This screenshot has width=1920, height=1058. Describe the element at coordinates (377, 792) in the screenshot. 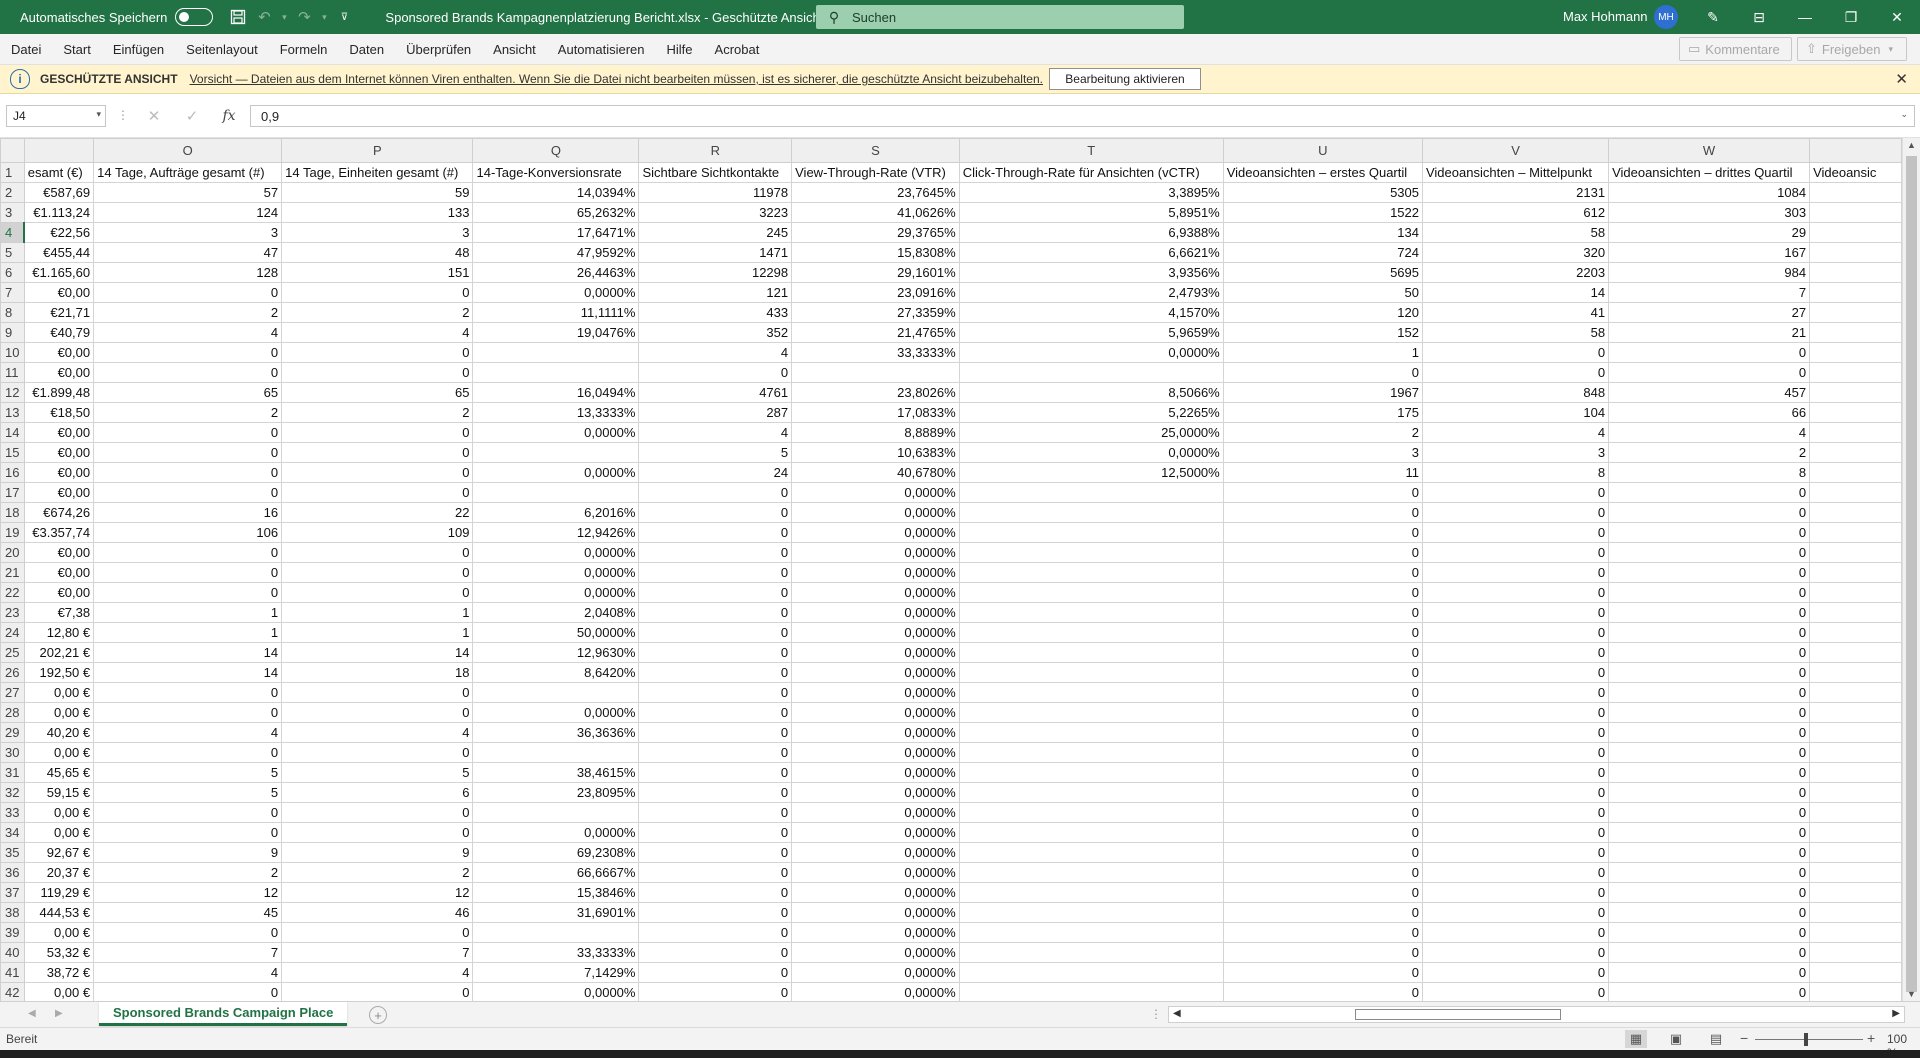

I see `cell: 6` at that location.